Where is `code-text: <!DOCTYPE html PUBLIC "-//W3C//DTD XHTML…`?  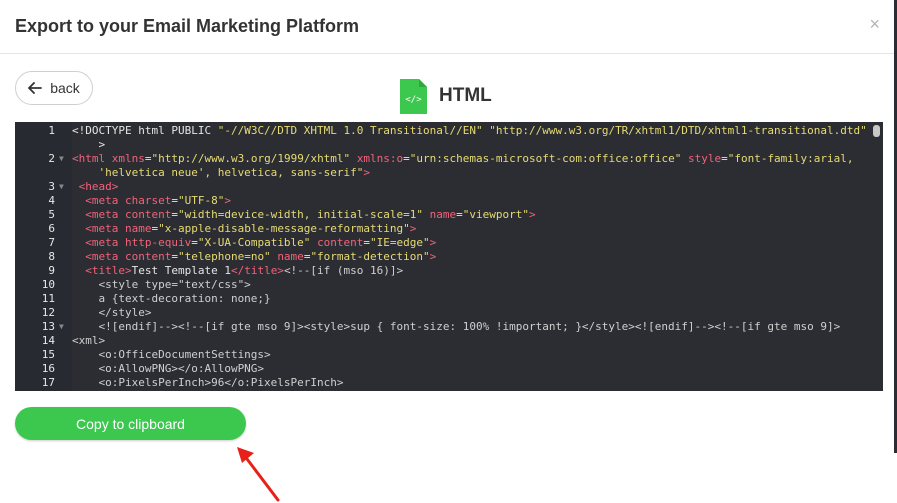
code-text: <!DOCTYPE html PUBLIC "-//W3C//DTD XHTML… is located at coordinates (469, 130).